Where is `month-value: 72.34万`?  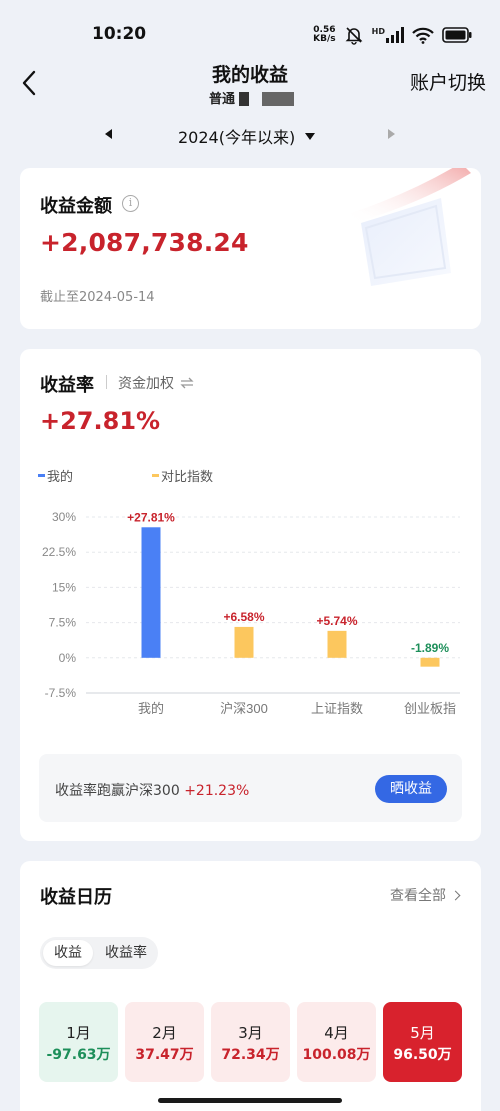 month-value: 72.34万 is located at coordinates (250, 1055).